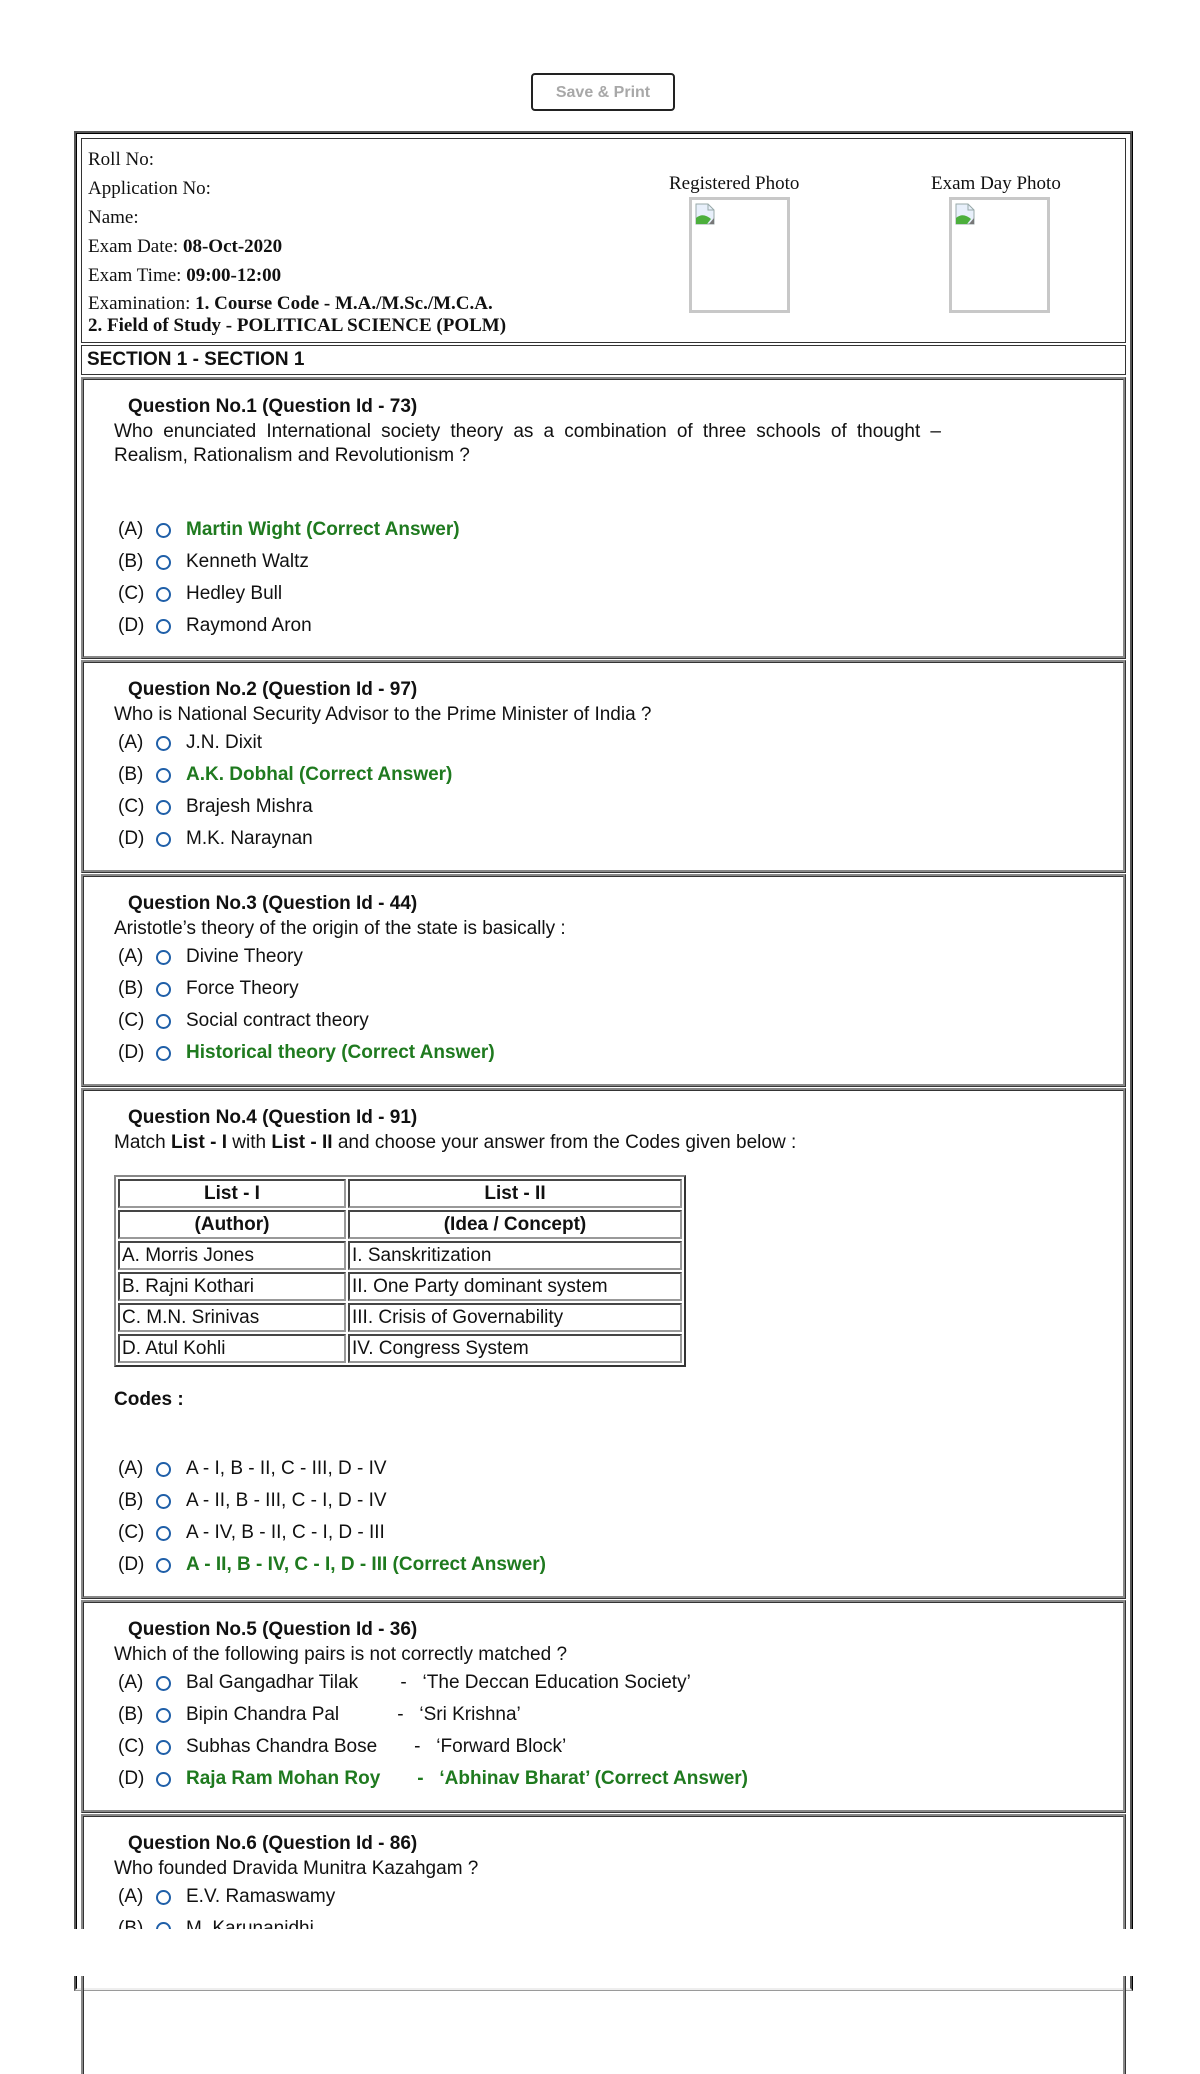 The height and width of the screenshot is (2074, 1200). Describe the element at coordinates (603, 360) in the screenshot. I see `section-title: SECTION 1 - SECTION 1` at that location.